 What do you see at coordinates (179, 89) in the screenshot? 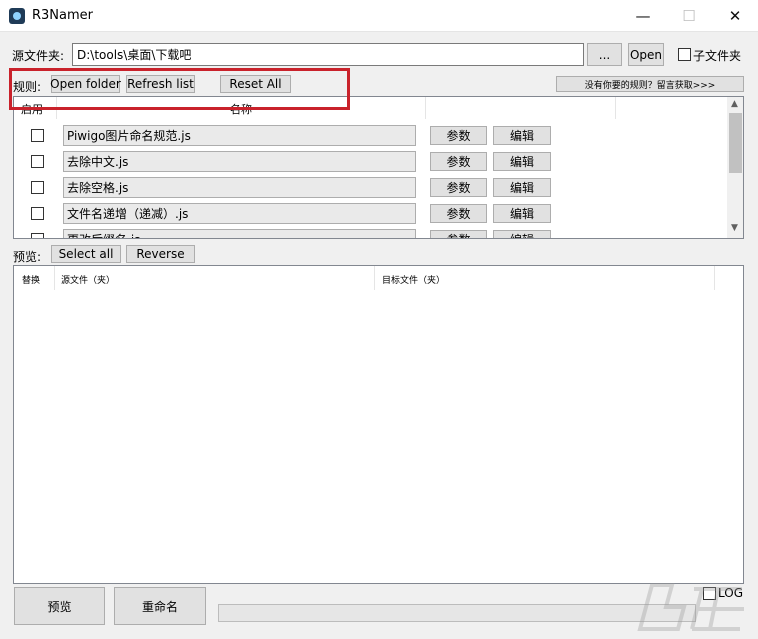
I see `highlight-annotation` at bounding box center [179, 89].